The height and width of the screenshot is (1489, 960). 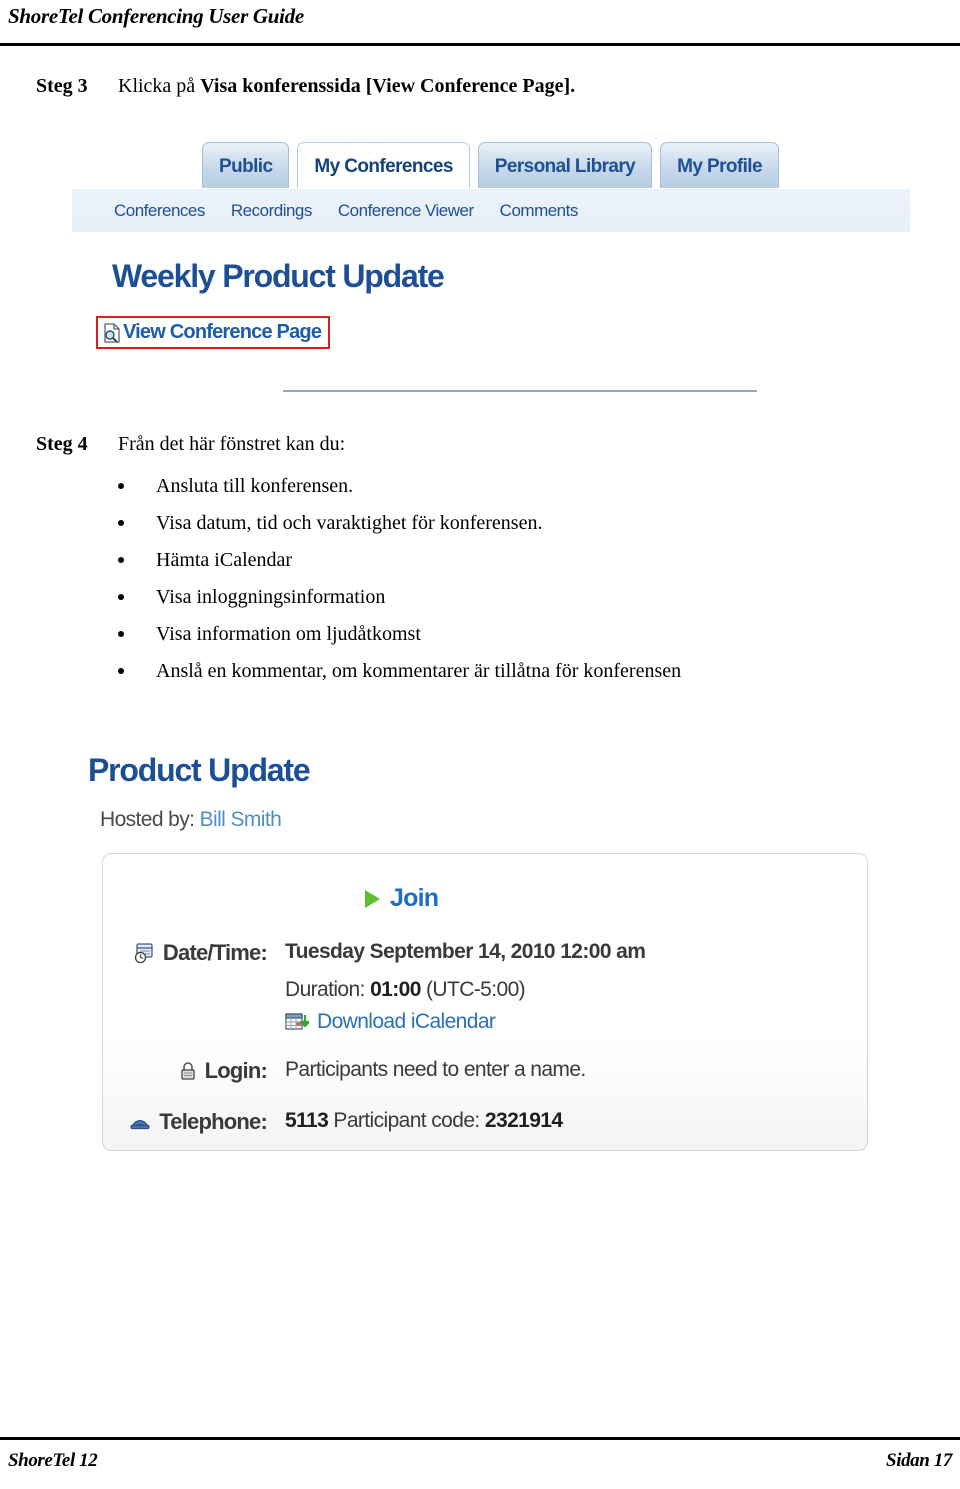 I want to click on hosted-by-line: Hosted by: Bill Smith, so click(x=191, y=820).